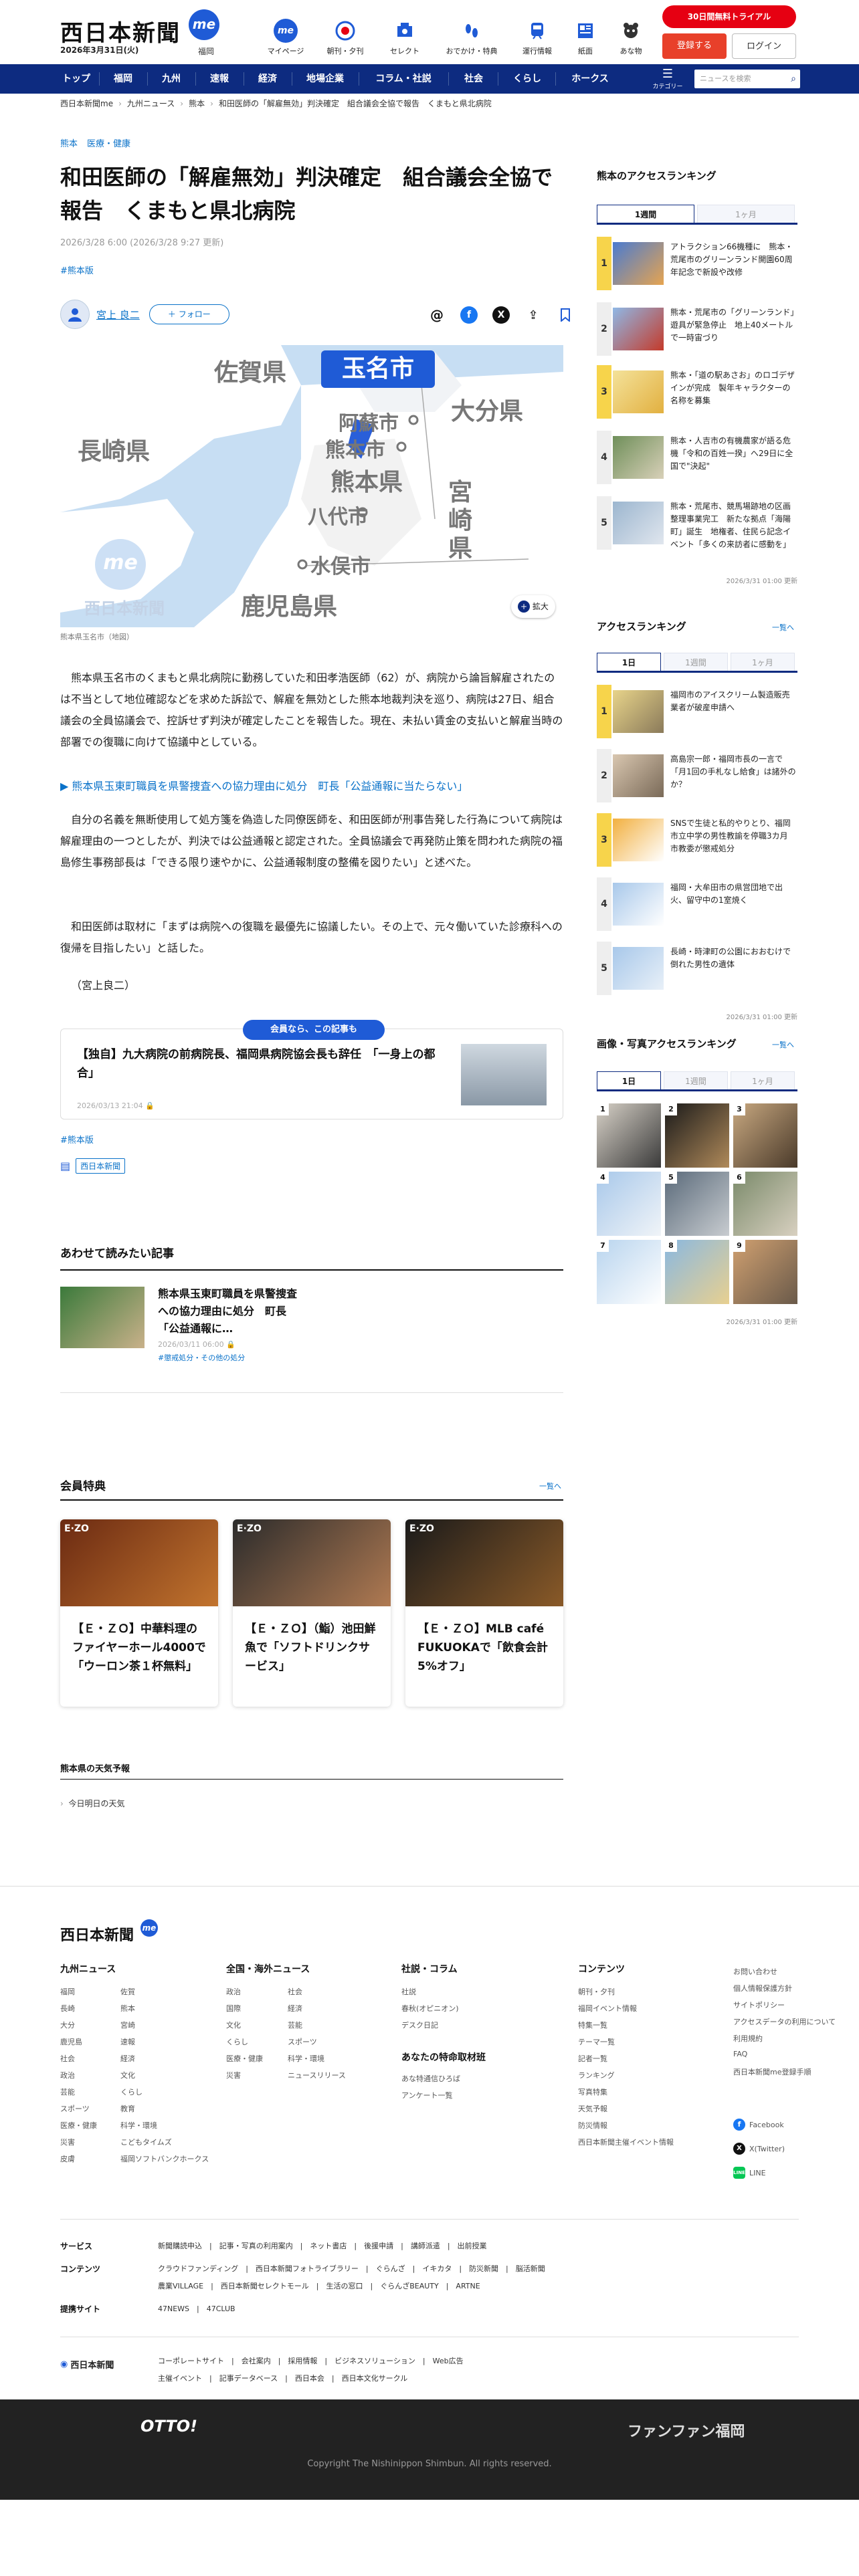 The width and height of the screenshot is (859, 2576). I want to click on related-image, so click(102, 1317).